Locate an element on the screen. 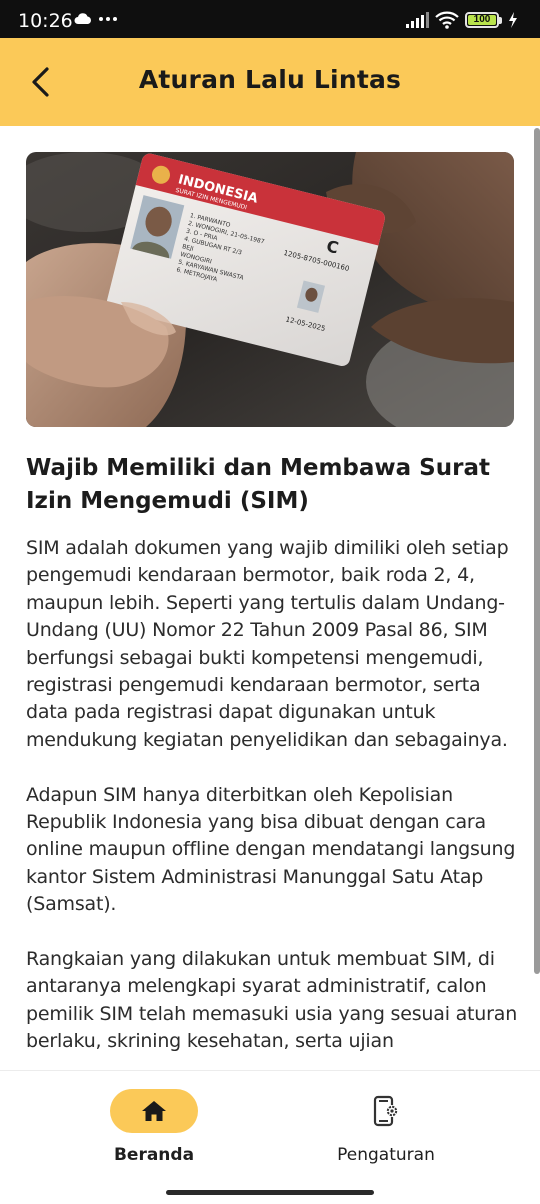  content-fade is located at coordinates (270, 1066).